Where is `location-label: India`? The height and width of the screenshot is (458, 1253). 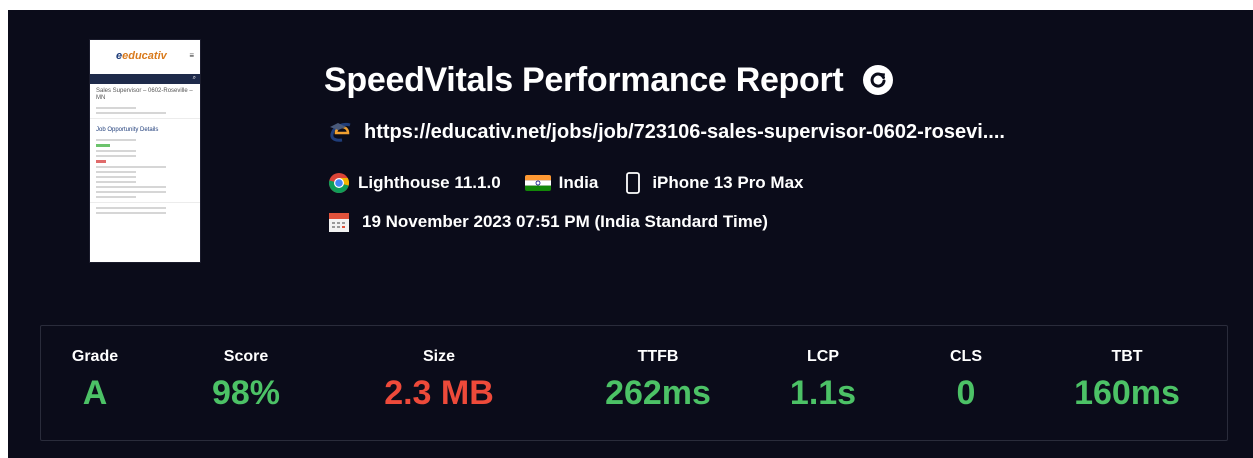
location-label: India is located at coordinates (578, 182).